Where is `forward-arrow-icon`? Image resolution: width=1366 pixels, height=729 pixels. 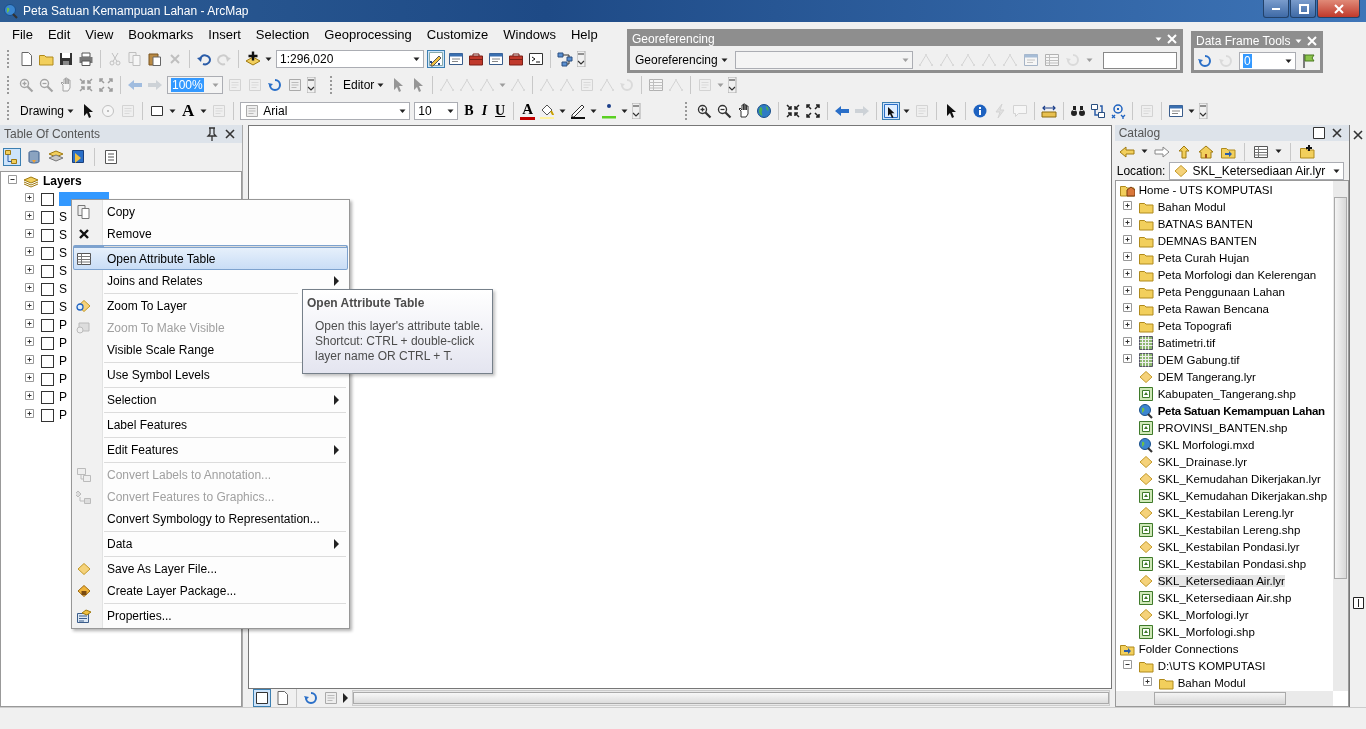
forward-arrow-icon is located at coordinates (1161, 151).